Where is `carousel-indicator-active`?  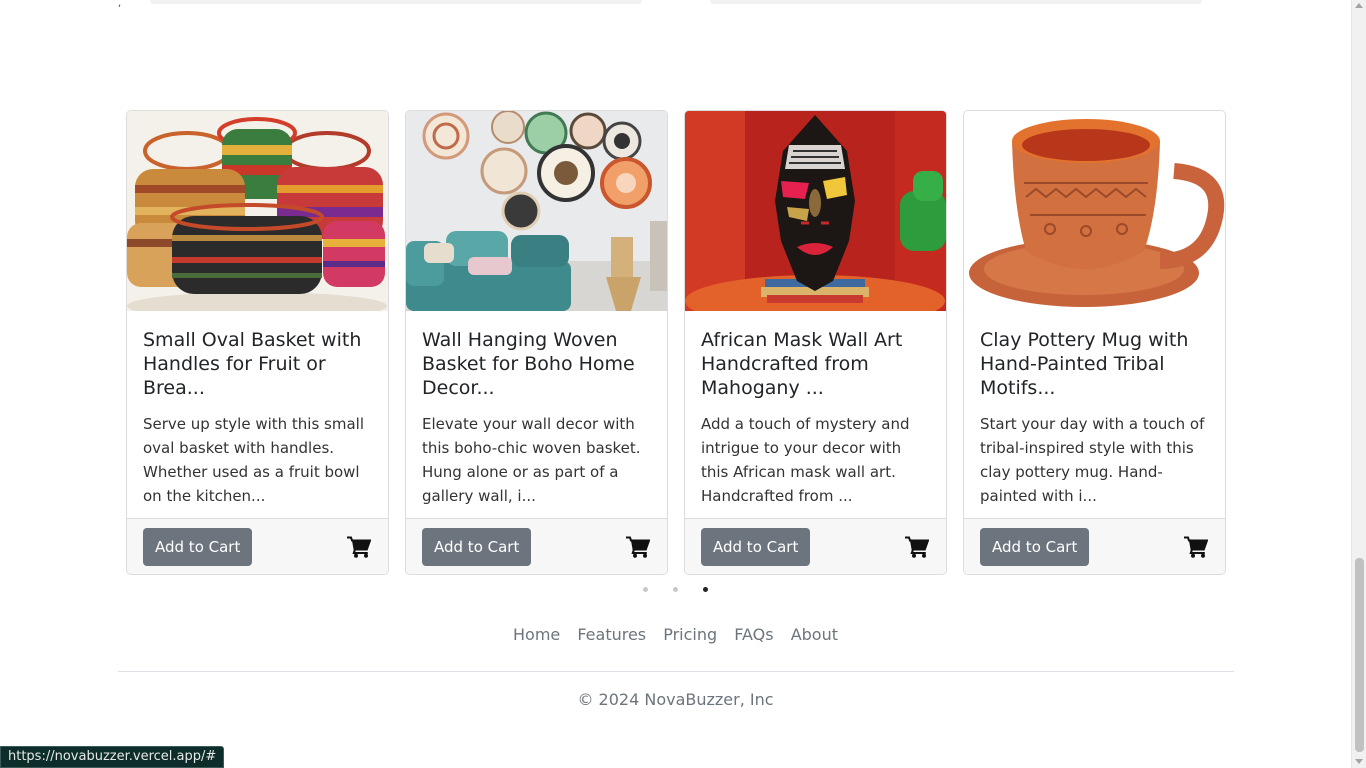 carousel-indicator-active is located at coordinates (705, 589).